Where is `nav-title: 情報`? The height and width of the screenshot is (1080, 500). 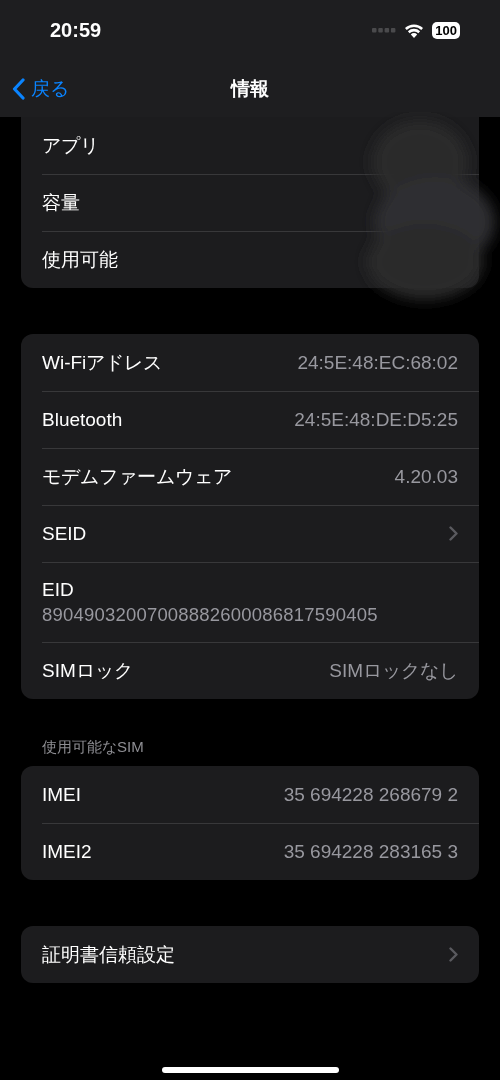
nav-title: 情報 is located at coordinates (250, 88).